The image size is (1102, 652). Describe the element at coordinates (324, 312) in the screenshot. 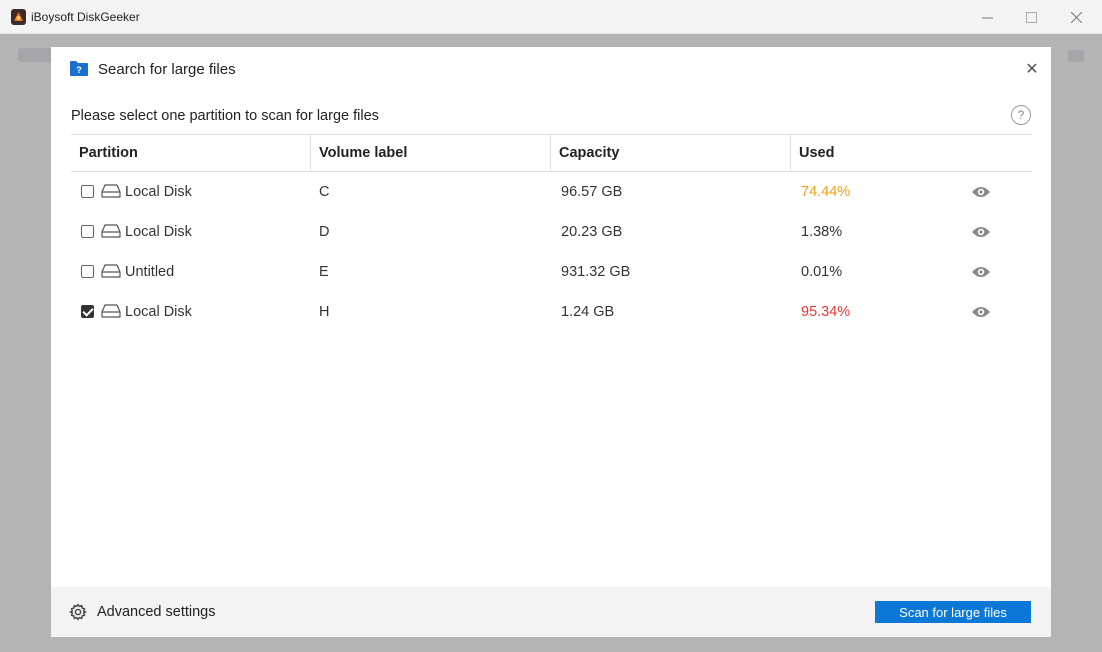

I see `volume-label: H` at that location.